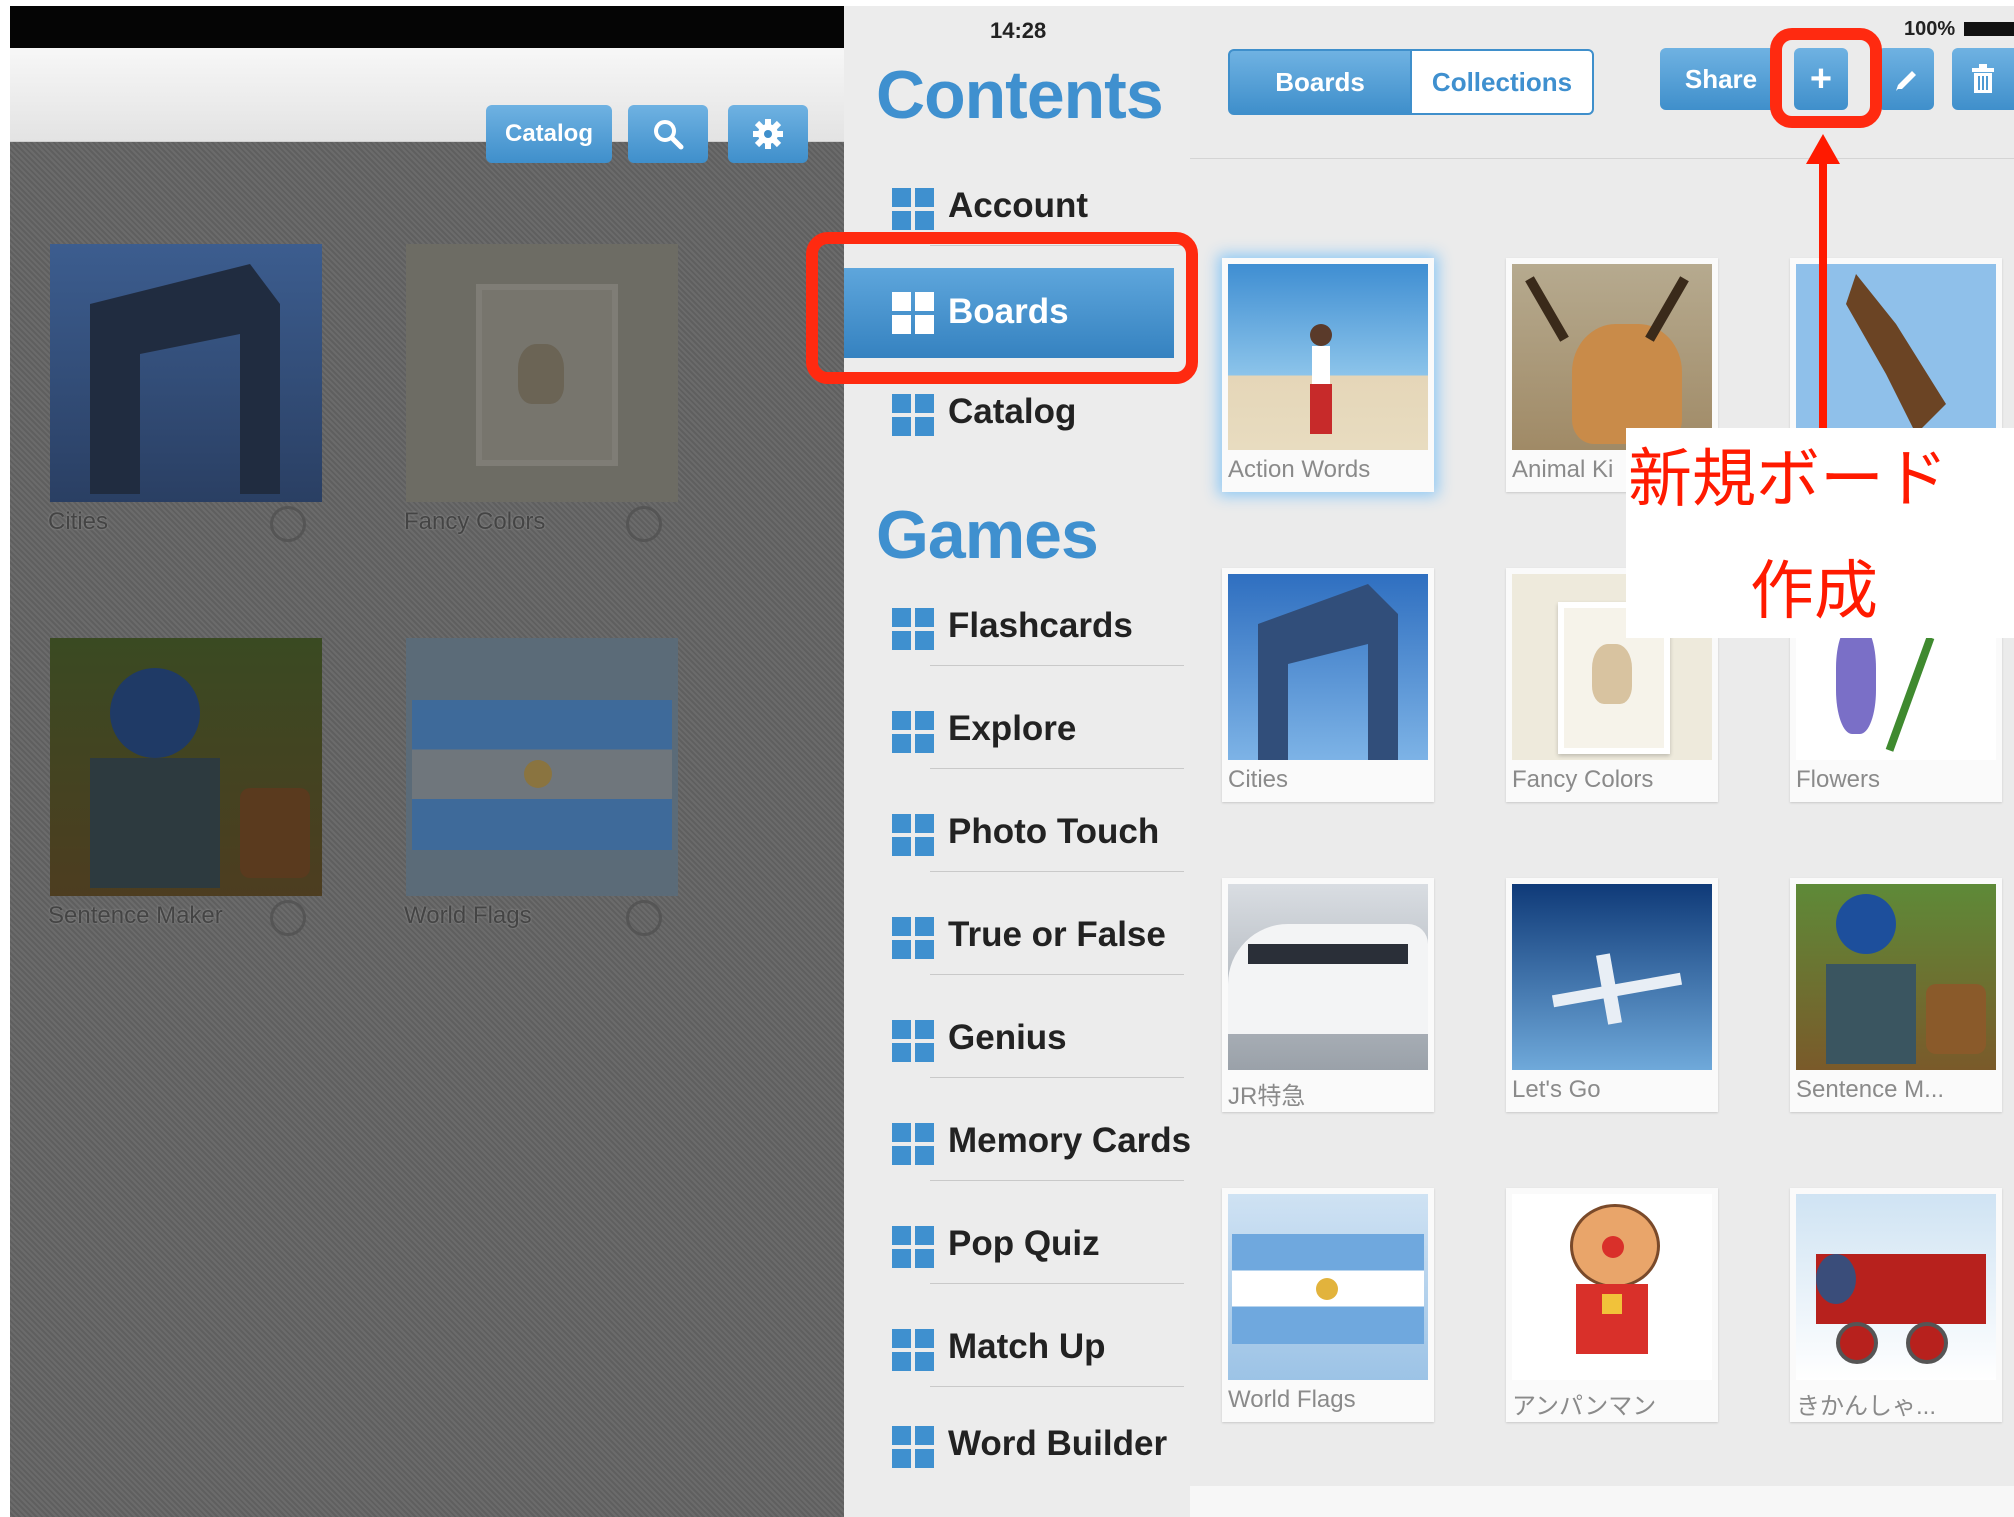  I want to click on board-caption: Let's Go, so click(1556, 1089).